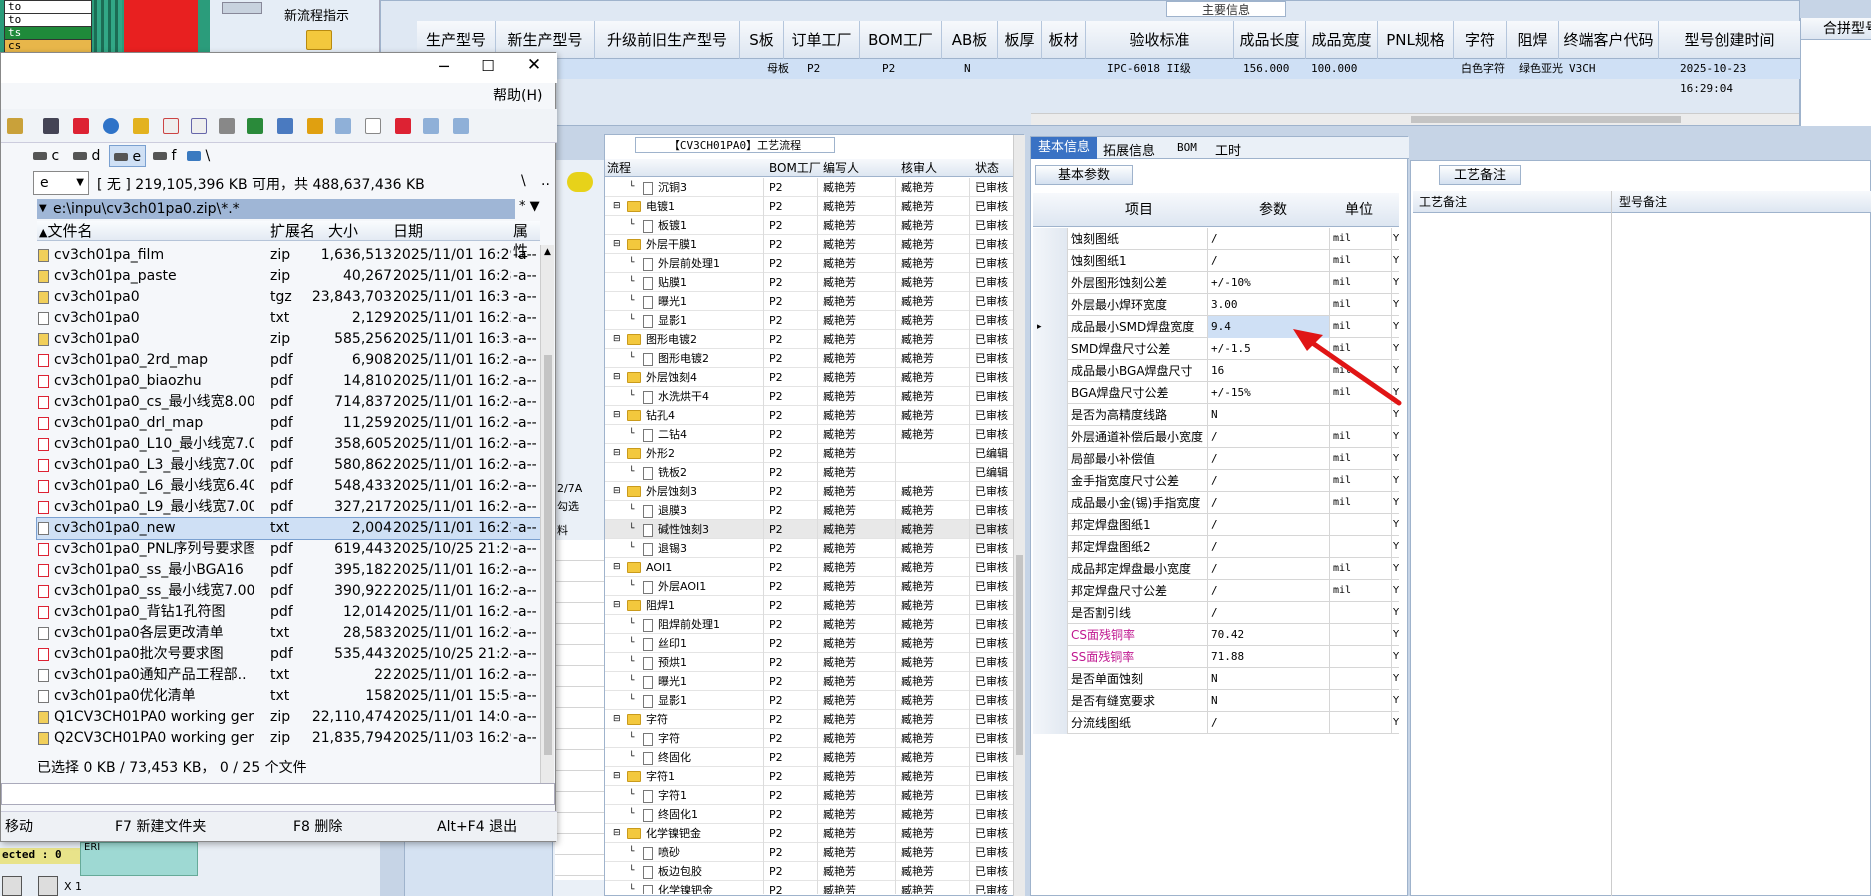  What do you see at coordinates (1415, 119) in the screenshot?
I see `main-h-scrollbar` at bounding box center [1415, 119].